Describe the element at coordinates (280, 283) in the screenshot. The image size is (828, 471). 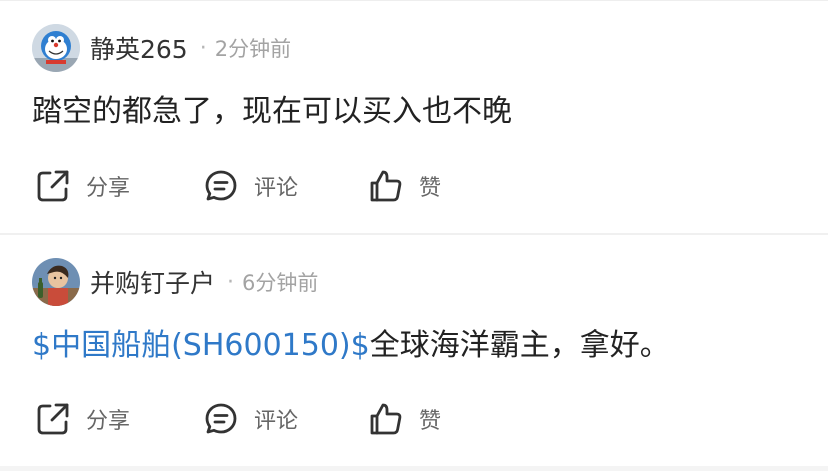
I see `post-time: 6分钟前` at that location.